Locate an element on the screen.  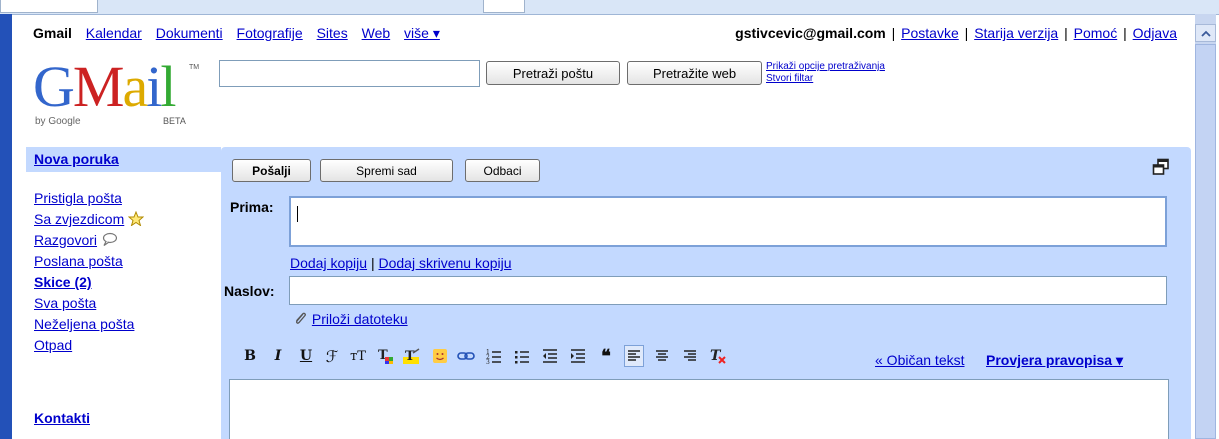
numbered-list-icon: 123 is located at coordinates (494, 356).